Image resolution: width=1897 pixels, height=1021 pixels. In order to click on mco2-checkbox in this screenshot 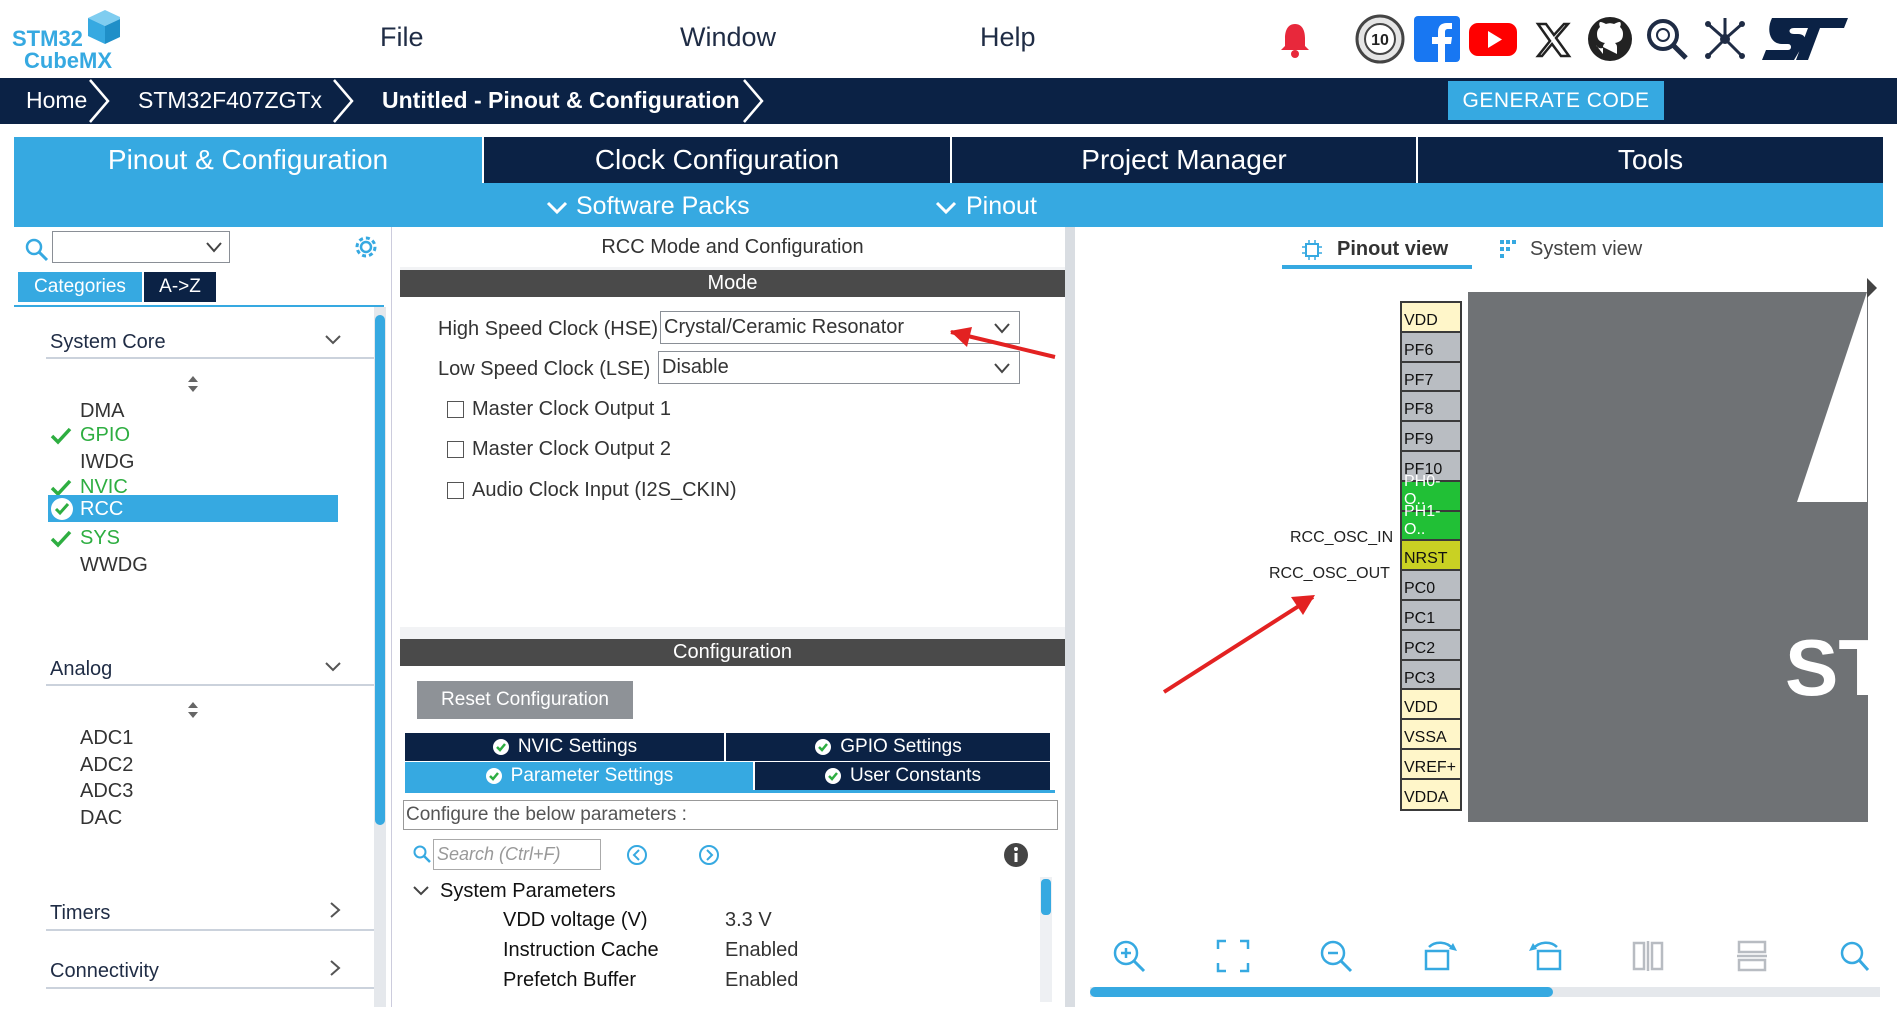, I will do `click(455, 449)`.